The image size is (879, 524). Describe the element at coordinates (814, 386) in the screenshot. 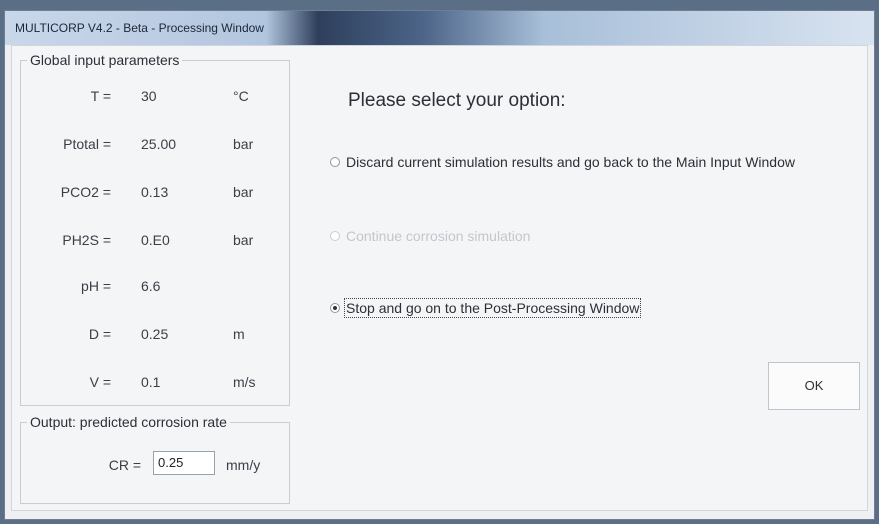

I see `ok-button: OK` at that location.